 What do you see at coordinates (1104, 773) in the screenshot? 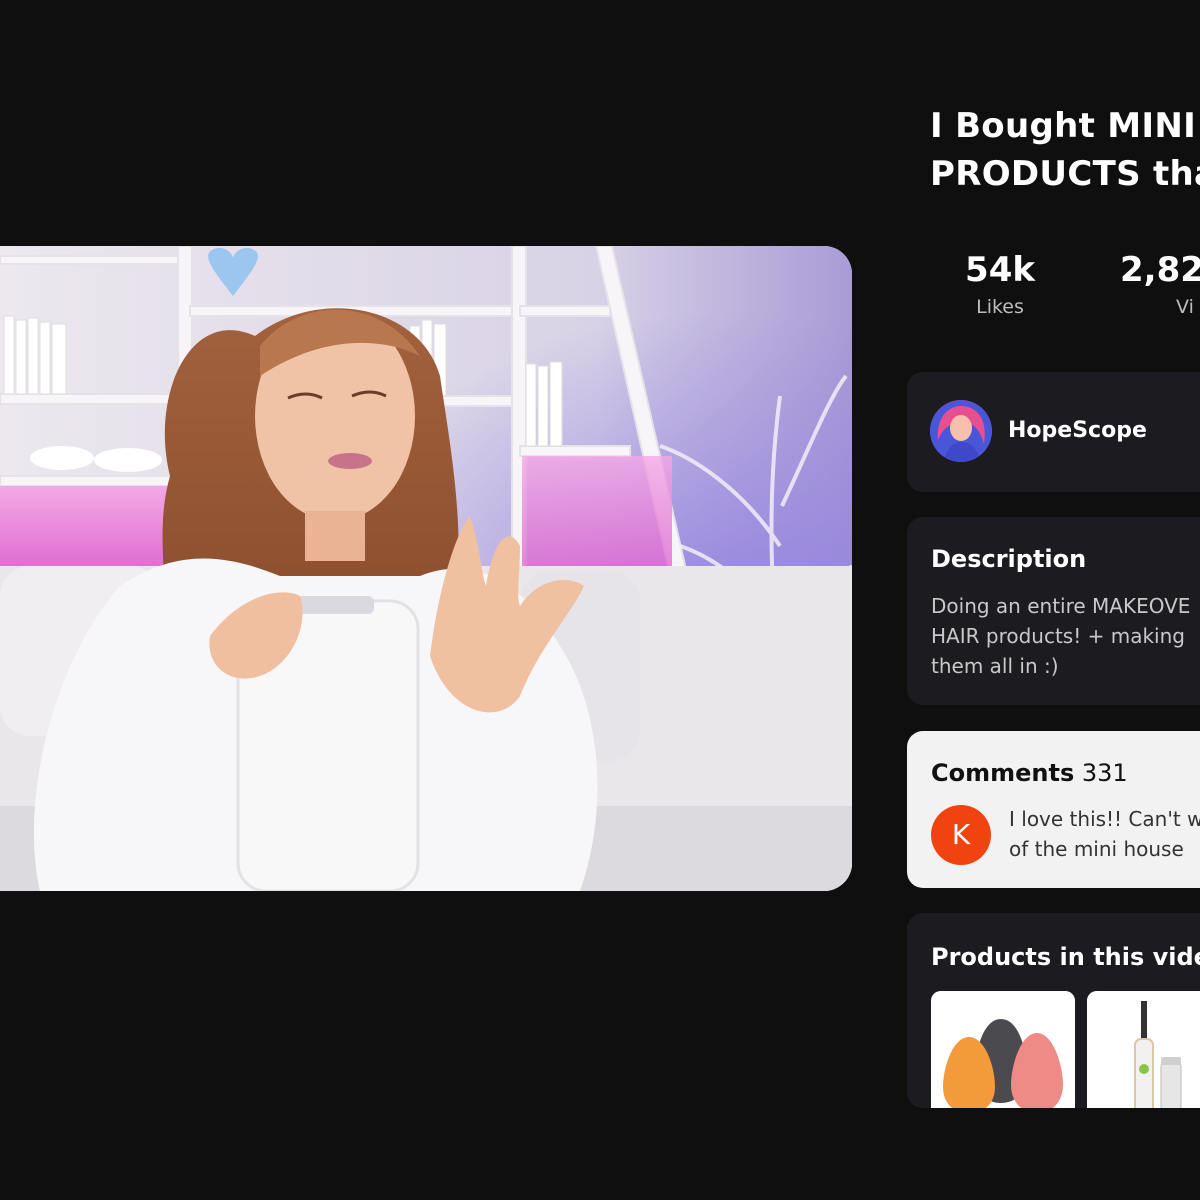
I see `comments-count: 331` at bounding box center [1104, 773].